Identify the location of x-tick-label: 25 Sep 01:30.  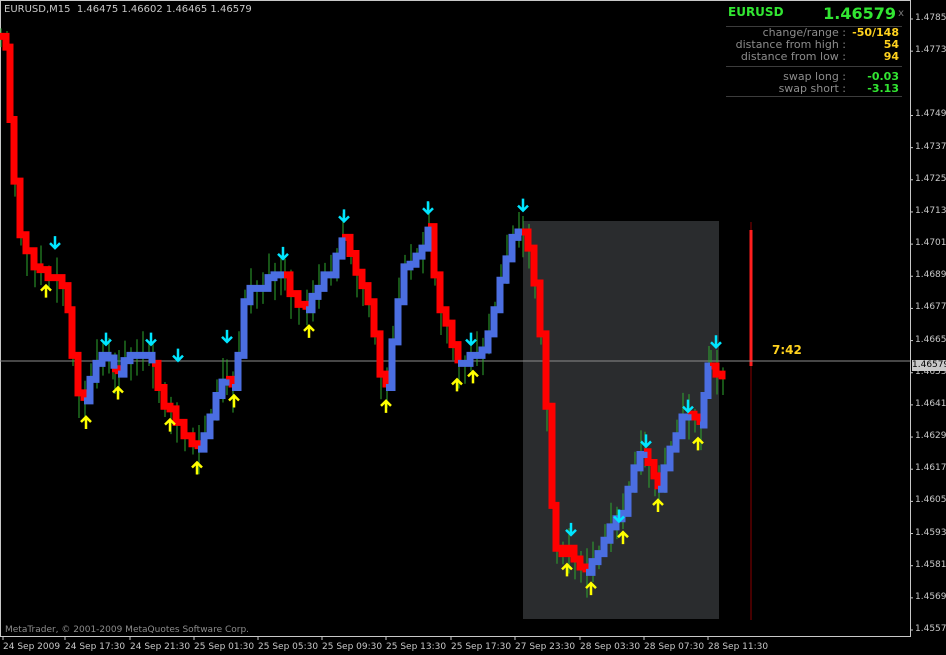
(224, 647).